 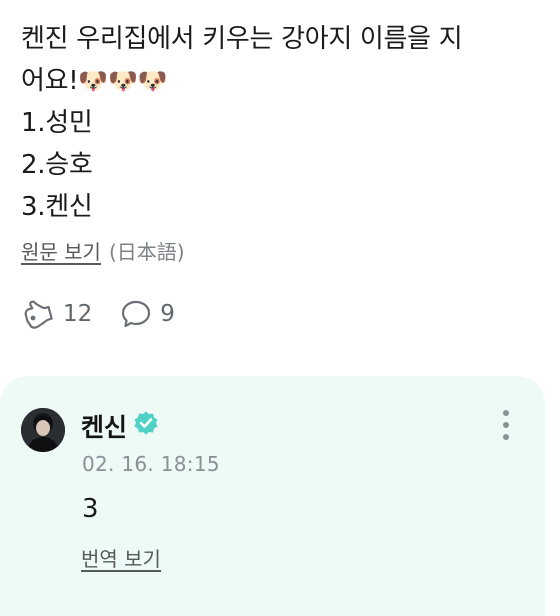 What do you see at coordinates (167, 314) in the screenshot?
I see `comment-count: 9` at bounding box center [167, 314].